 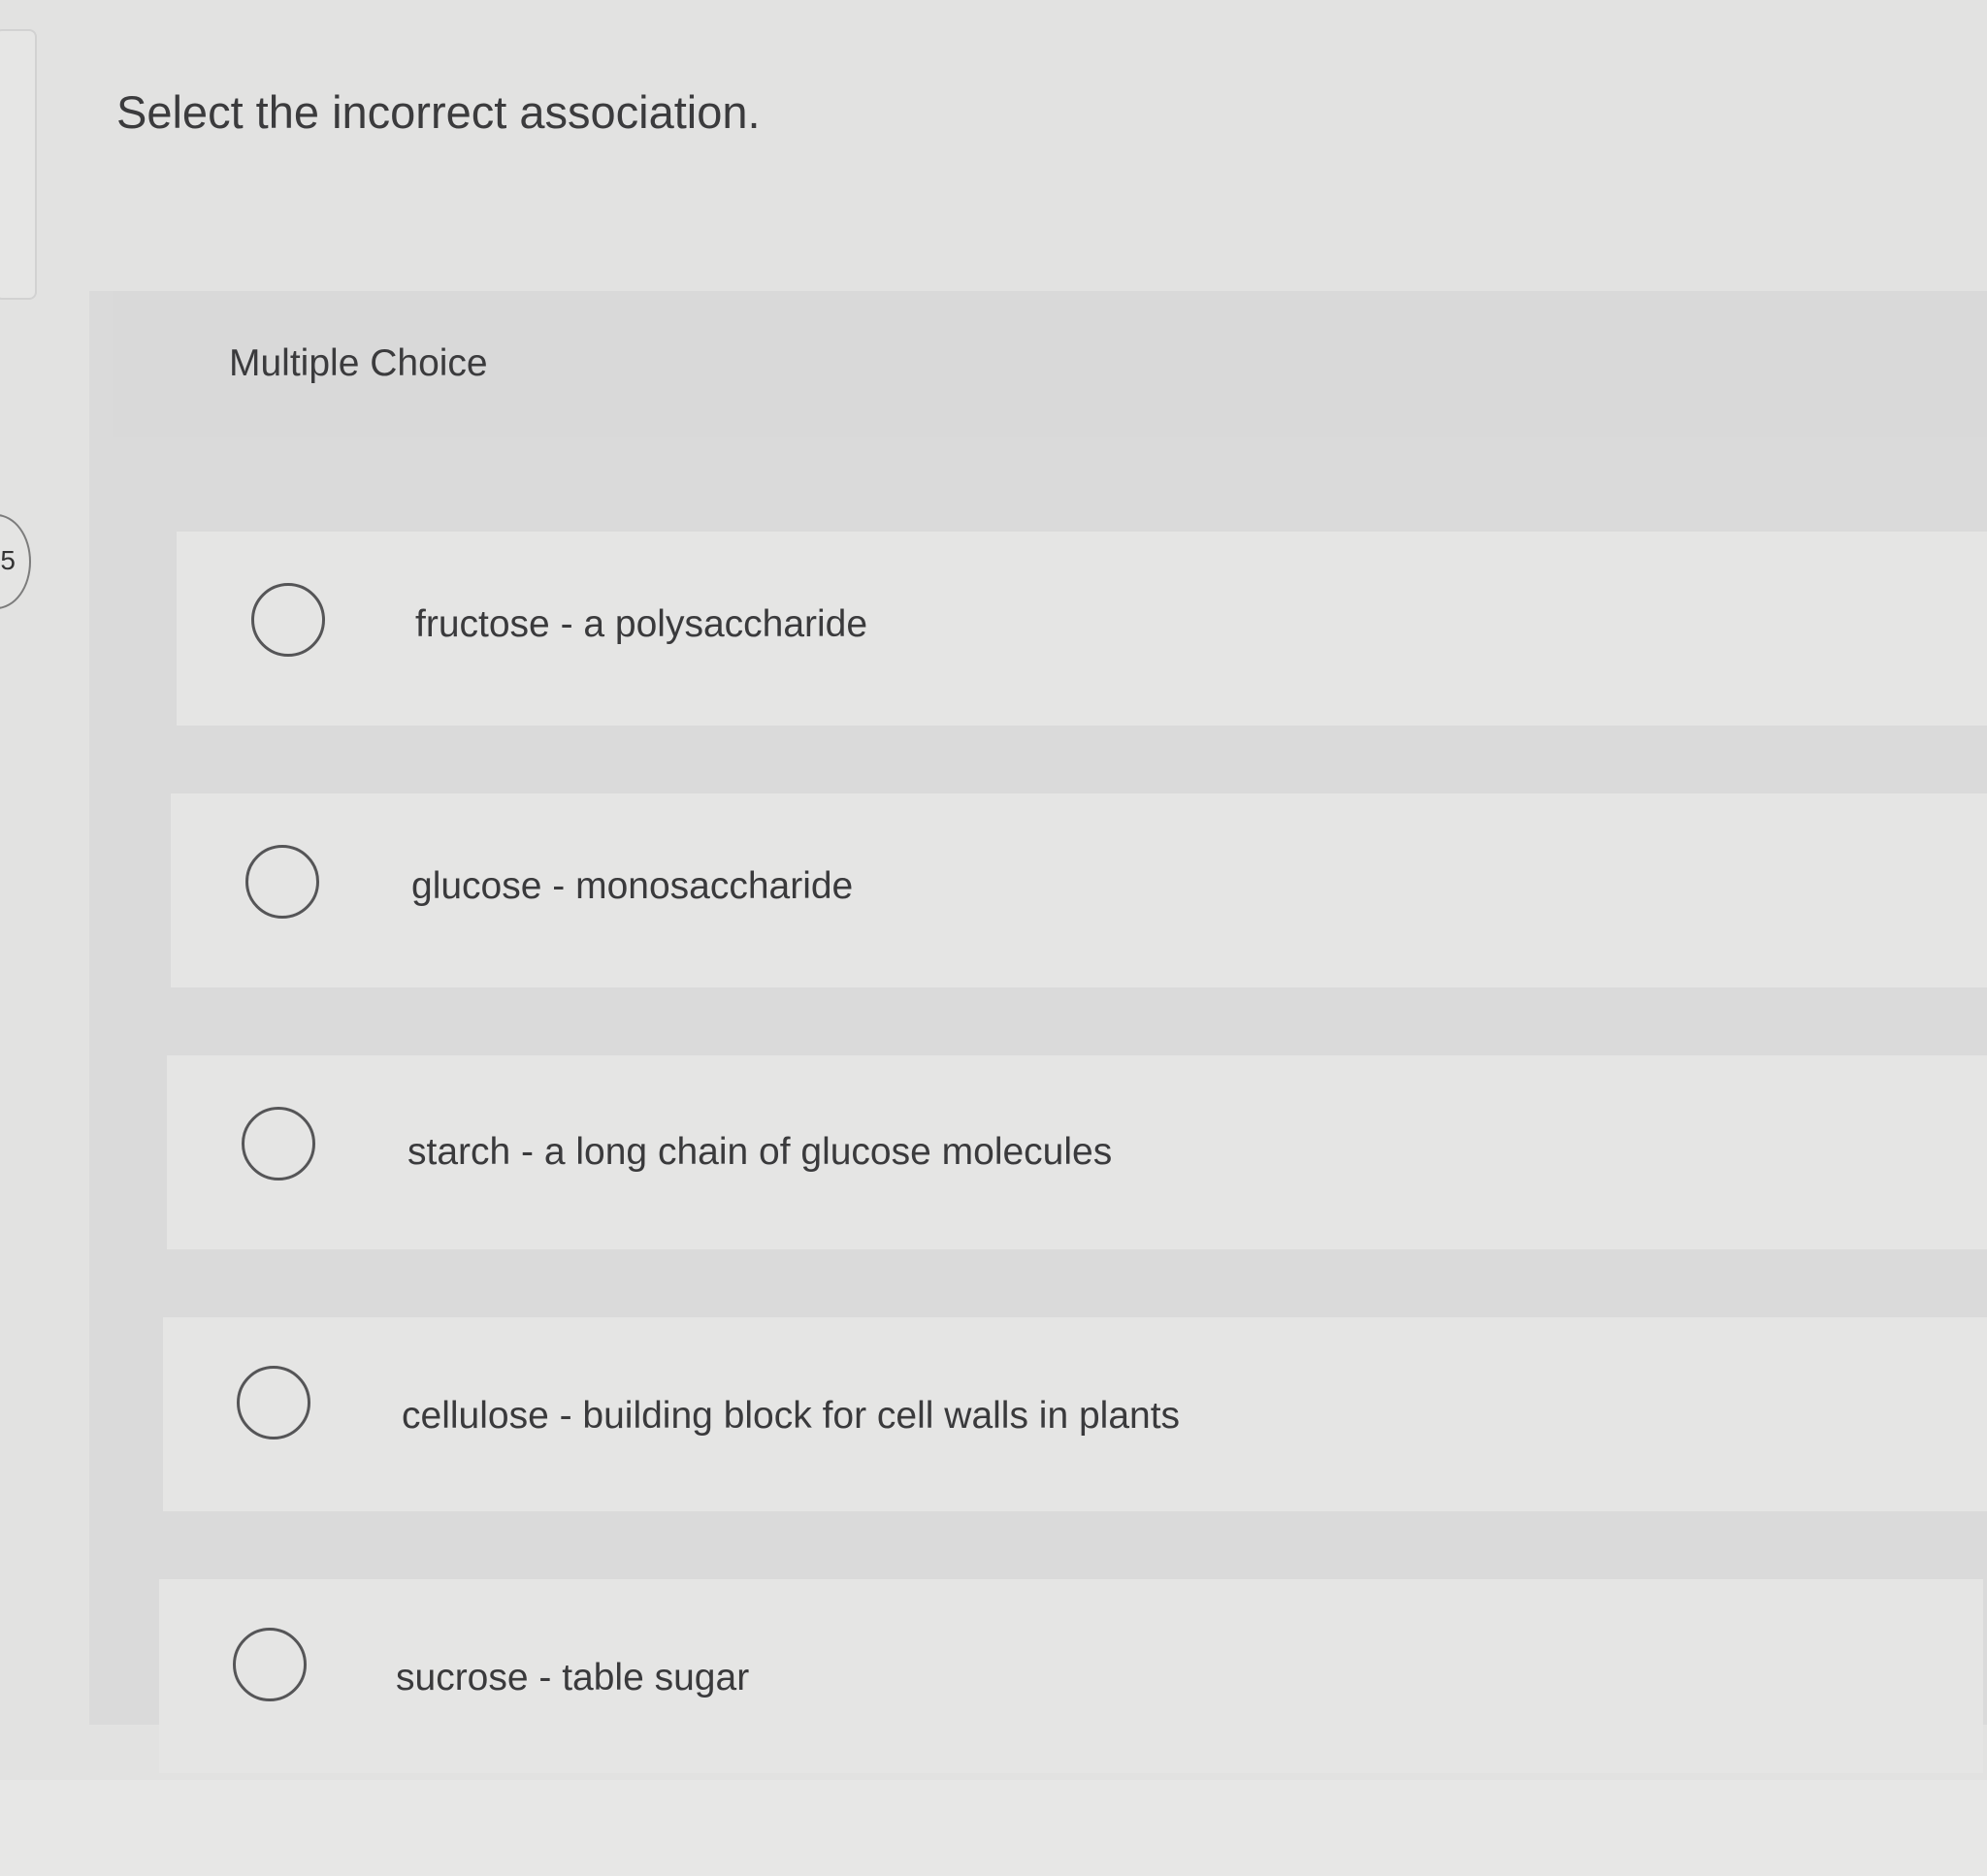 I want to click on answer-option-glucose: glucose - monosaccharide, so click(x=1079, y=890).